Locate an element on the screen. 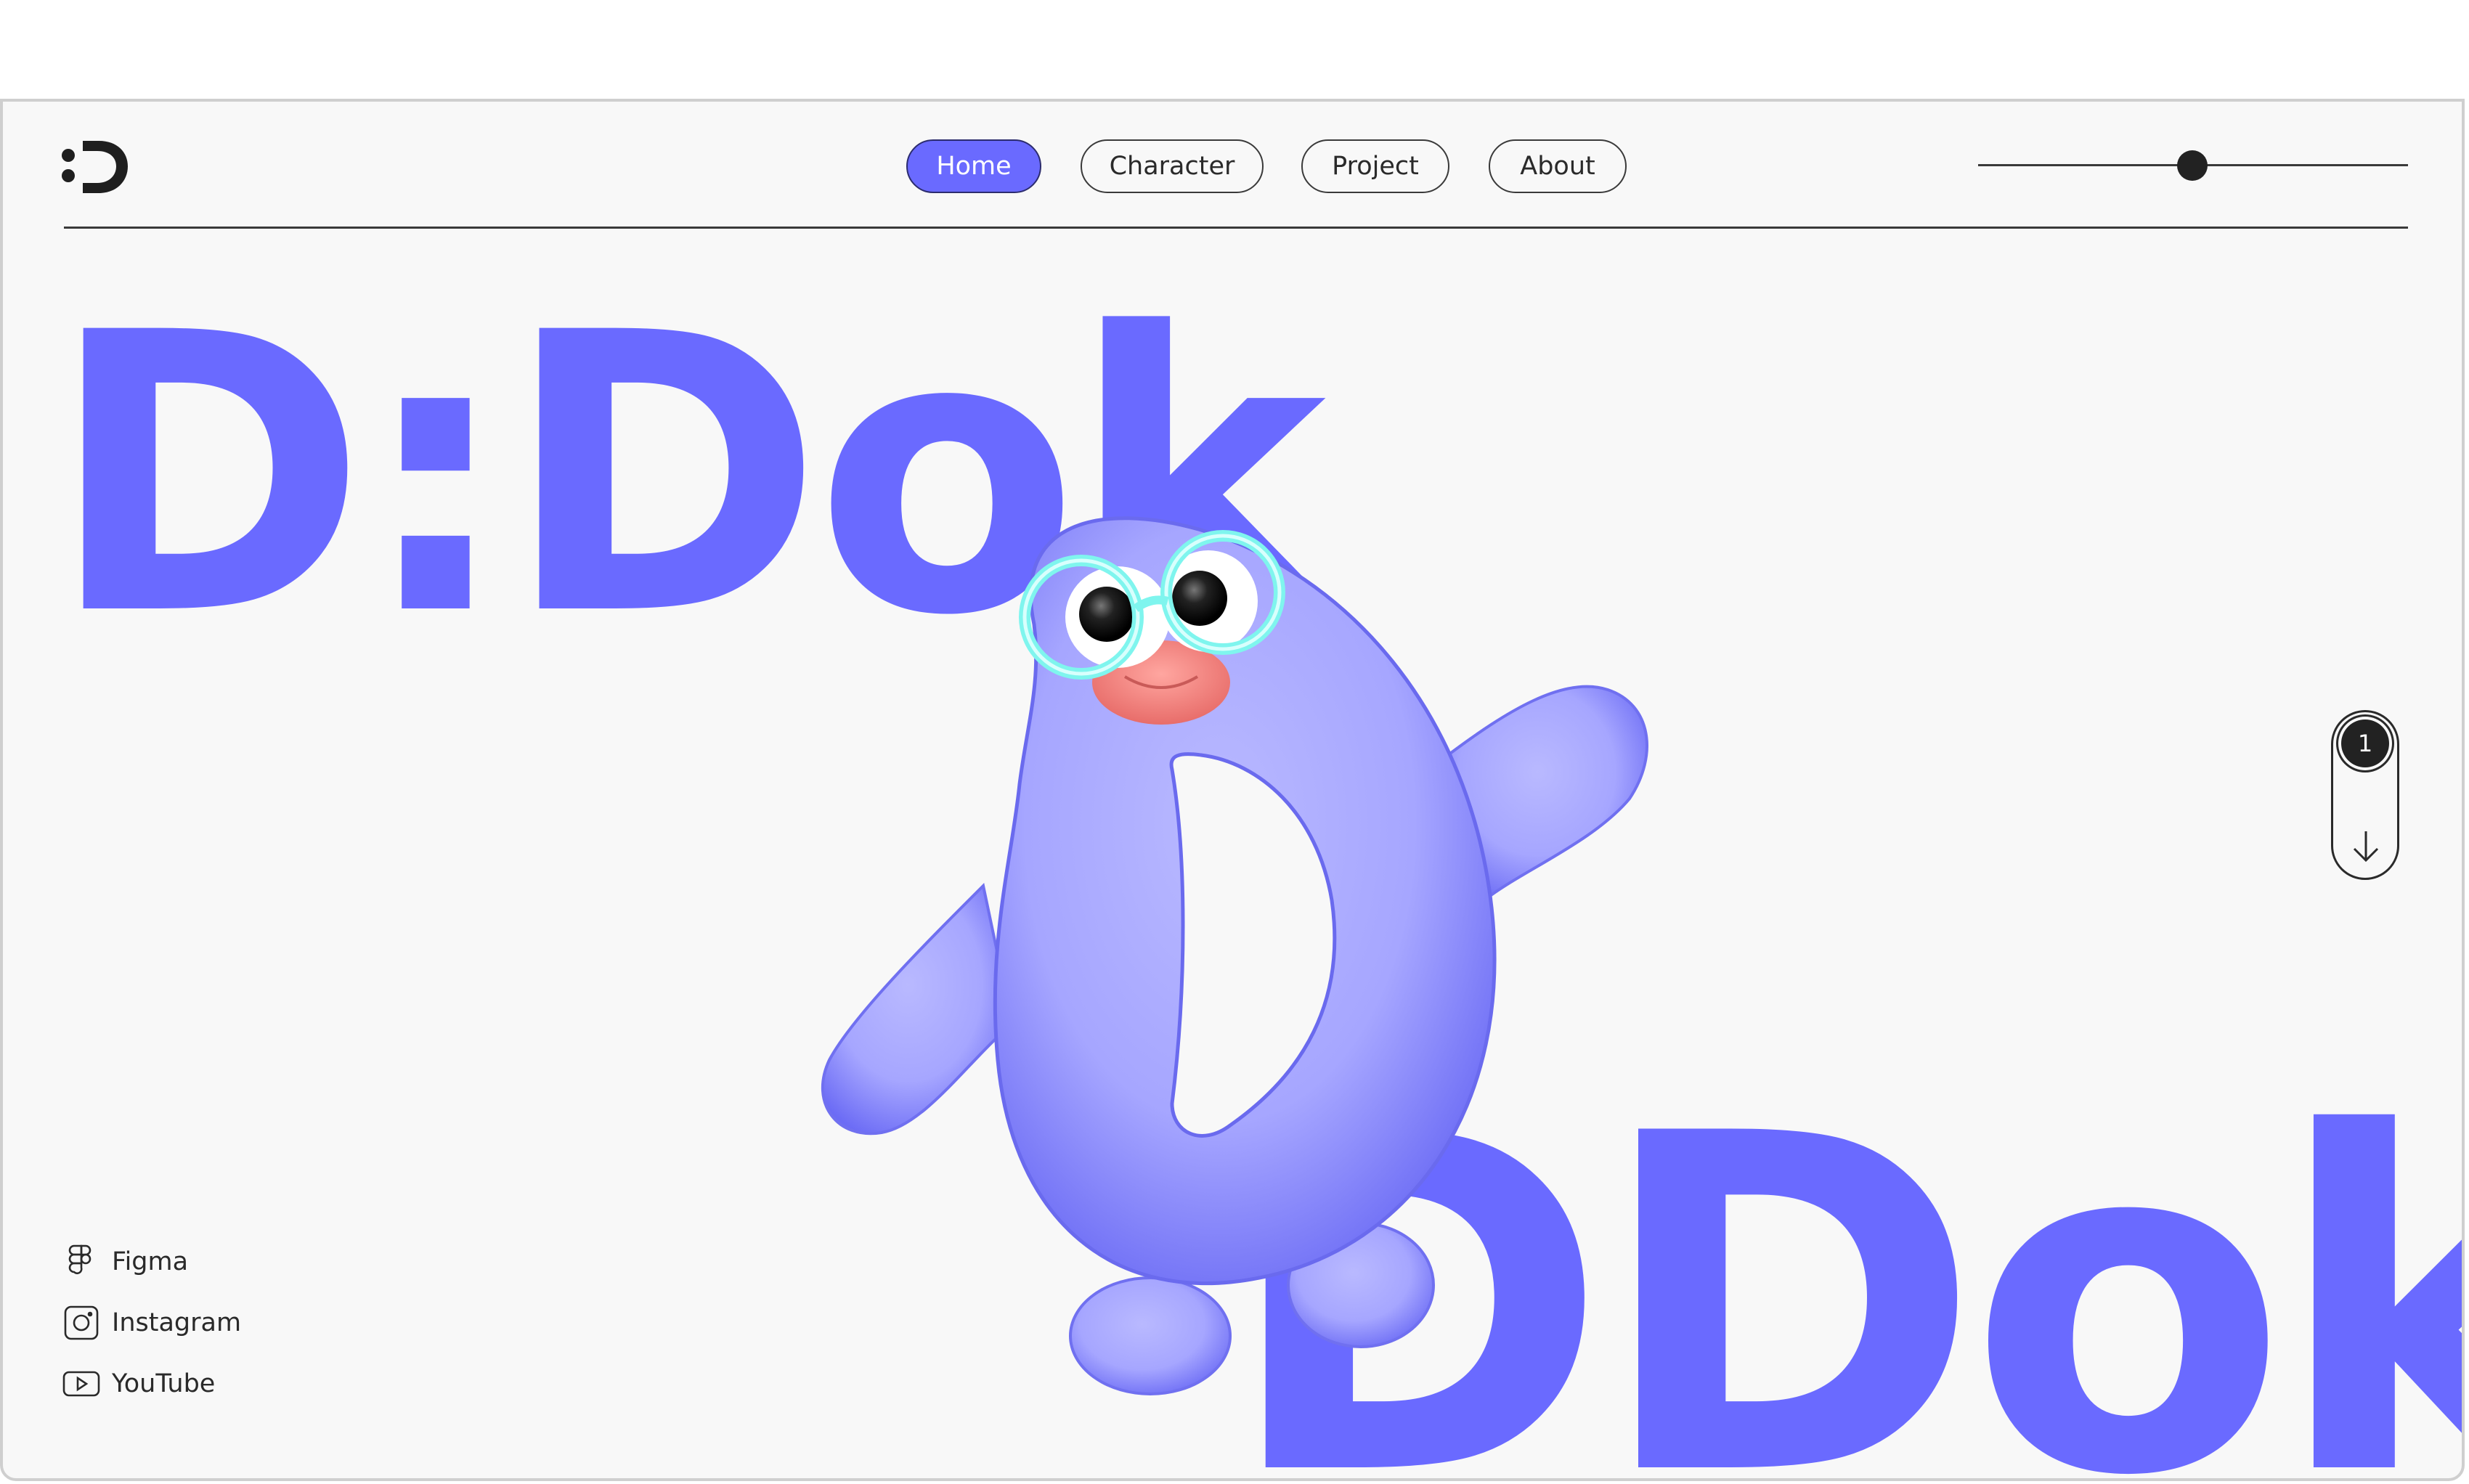  header-divider is located at coordinates (1236, 228).